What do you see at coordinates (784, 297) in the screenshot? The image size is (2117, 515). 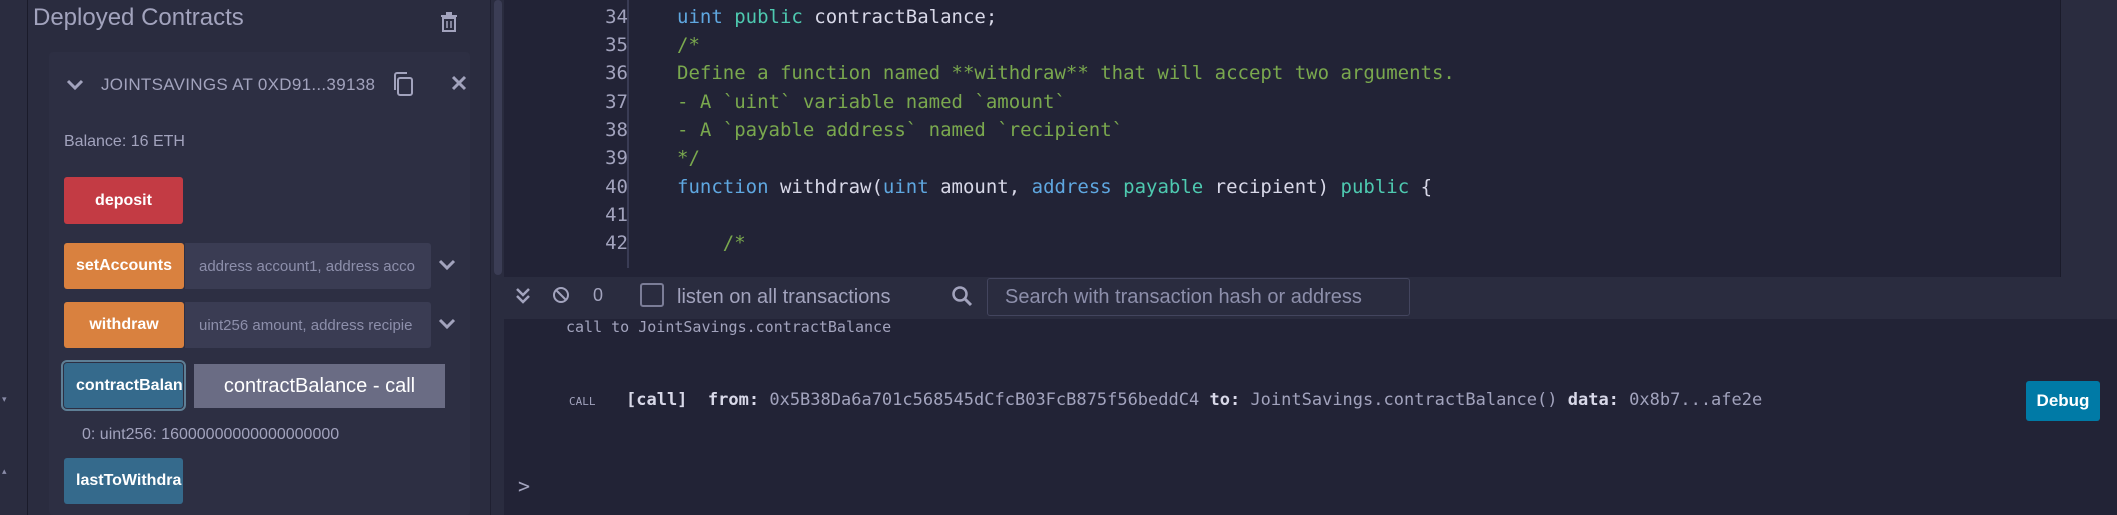 I see `listen-label: listen on all transactions` at bounding box center [784, 297].